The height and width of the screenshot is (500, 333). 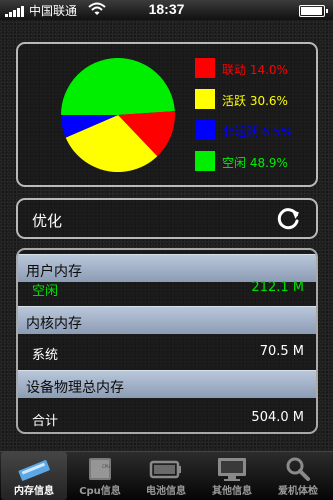 What do you see at coordinates (277, 287) in the screenshot?
I see `free-memory-value: 212.1 M` at bounding box center [277, 287].